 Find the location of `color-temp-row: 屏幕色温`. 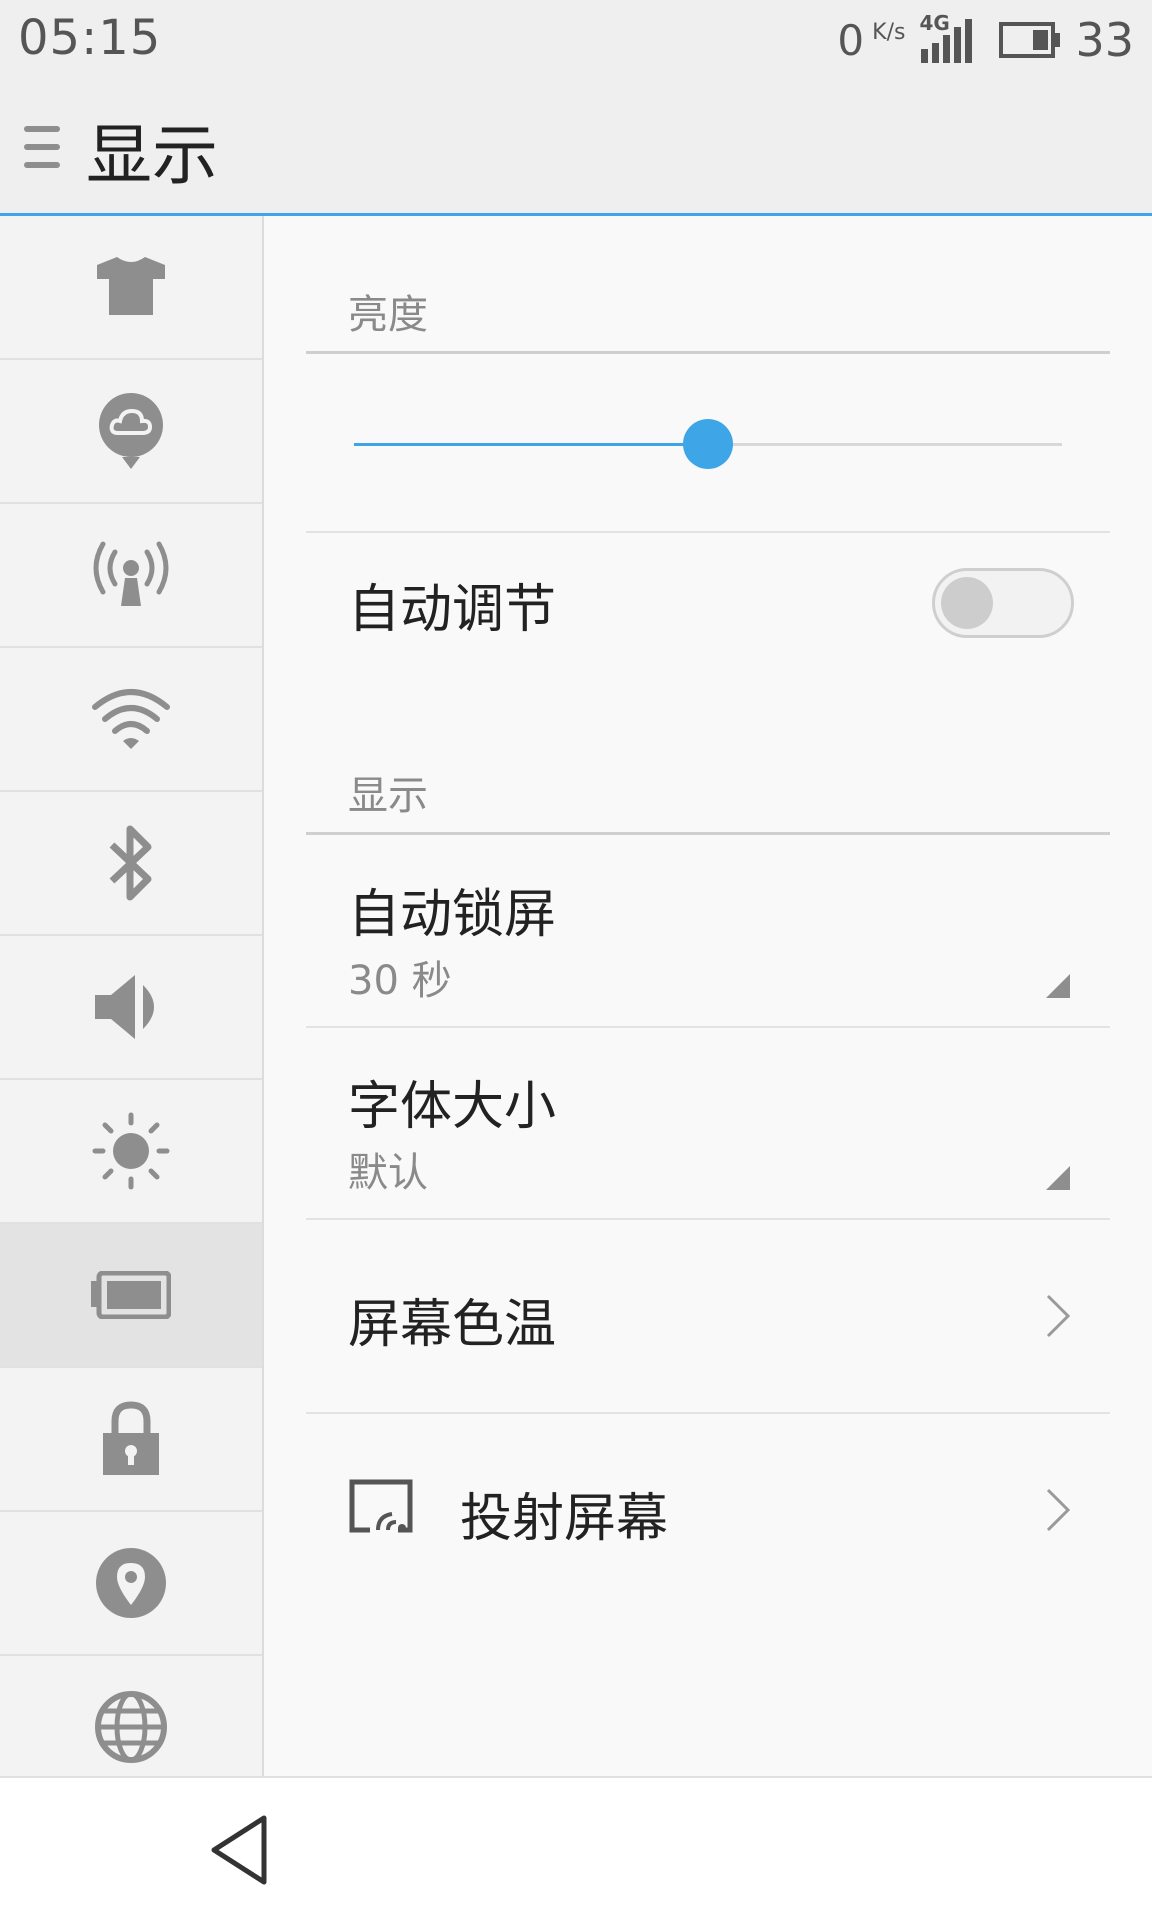

color-temp-row: 屏幕色温 is located at coordinates (708, 1315).